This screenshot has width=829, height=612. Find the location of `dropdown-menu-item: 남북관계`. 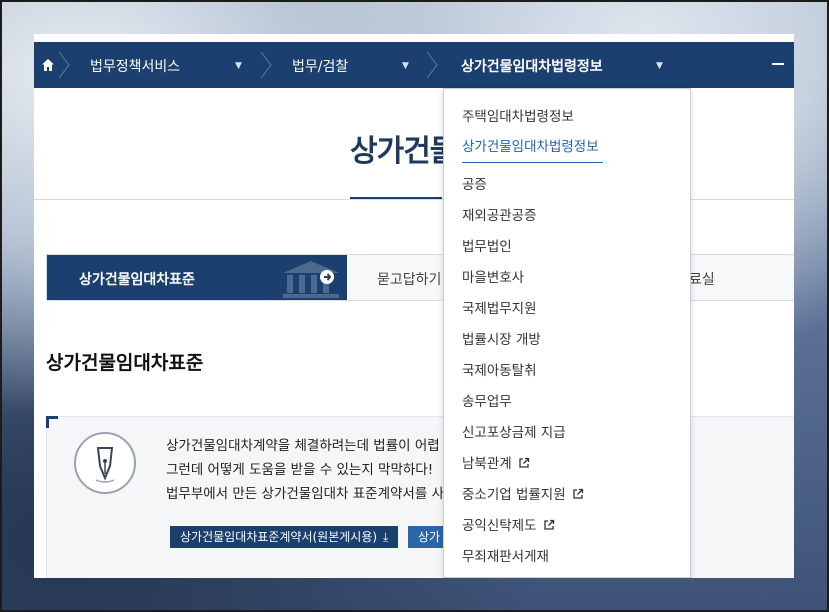

dropdown-menu-item: 남북관계 is located at coordinates (496, 462).